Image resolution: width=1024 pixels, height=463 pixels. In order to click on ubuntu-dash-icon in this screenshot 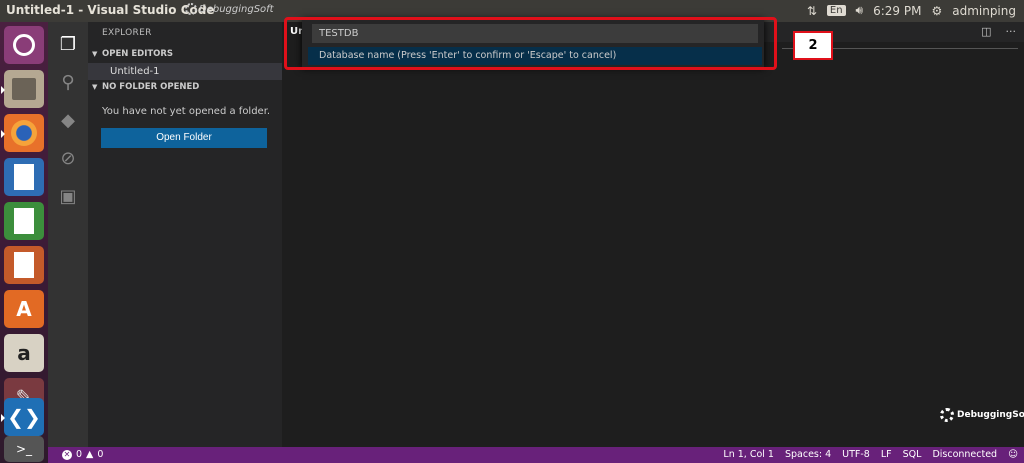, I will do `click(24, 45)`.